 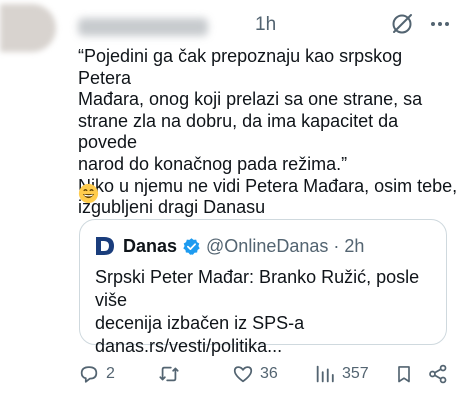 What do you see at coordinates (402, 24) in the screenshot?
I see `grok-icon` at bounding box center [402, 24].